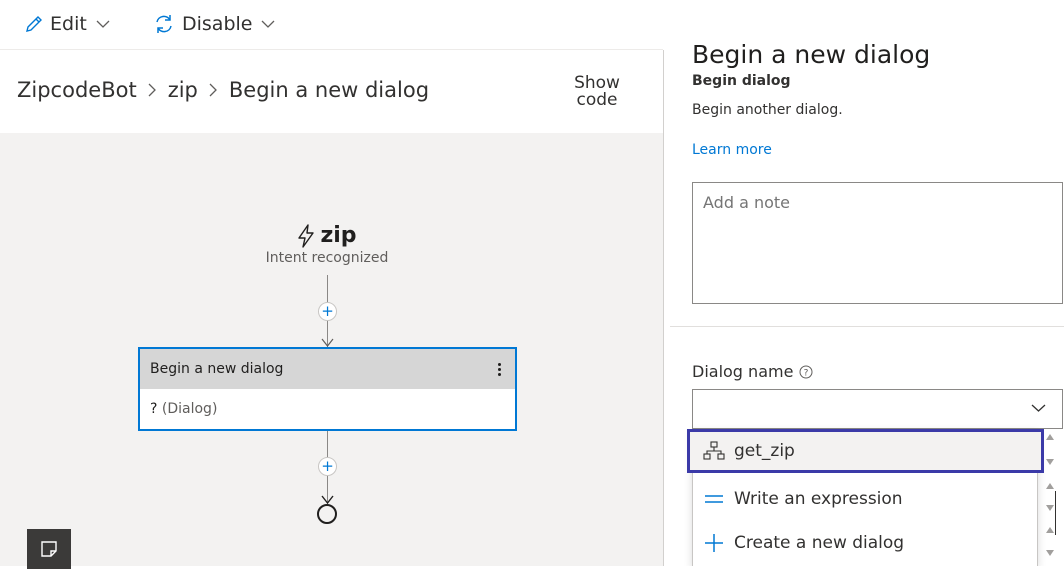 The width and height of the screenshot is (1064, 569). What do you see at coordinates (818, 499) in the screenshot?
I see `dropdown-option-label: Write an expression` at bounding box center [818, 499].